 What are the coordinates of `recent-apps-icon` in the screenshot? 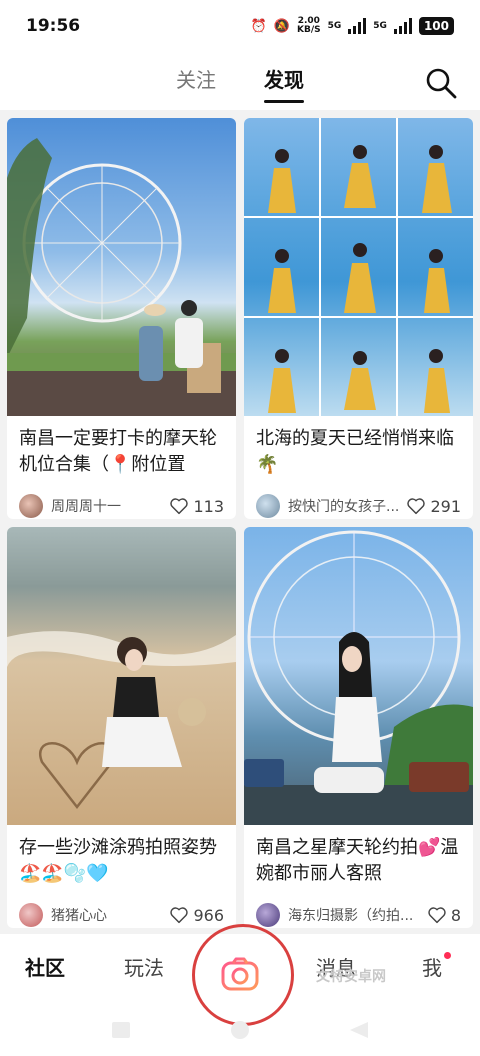 It's located at (121, 1030).